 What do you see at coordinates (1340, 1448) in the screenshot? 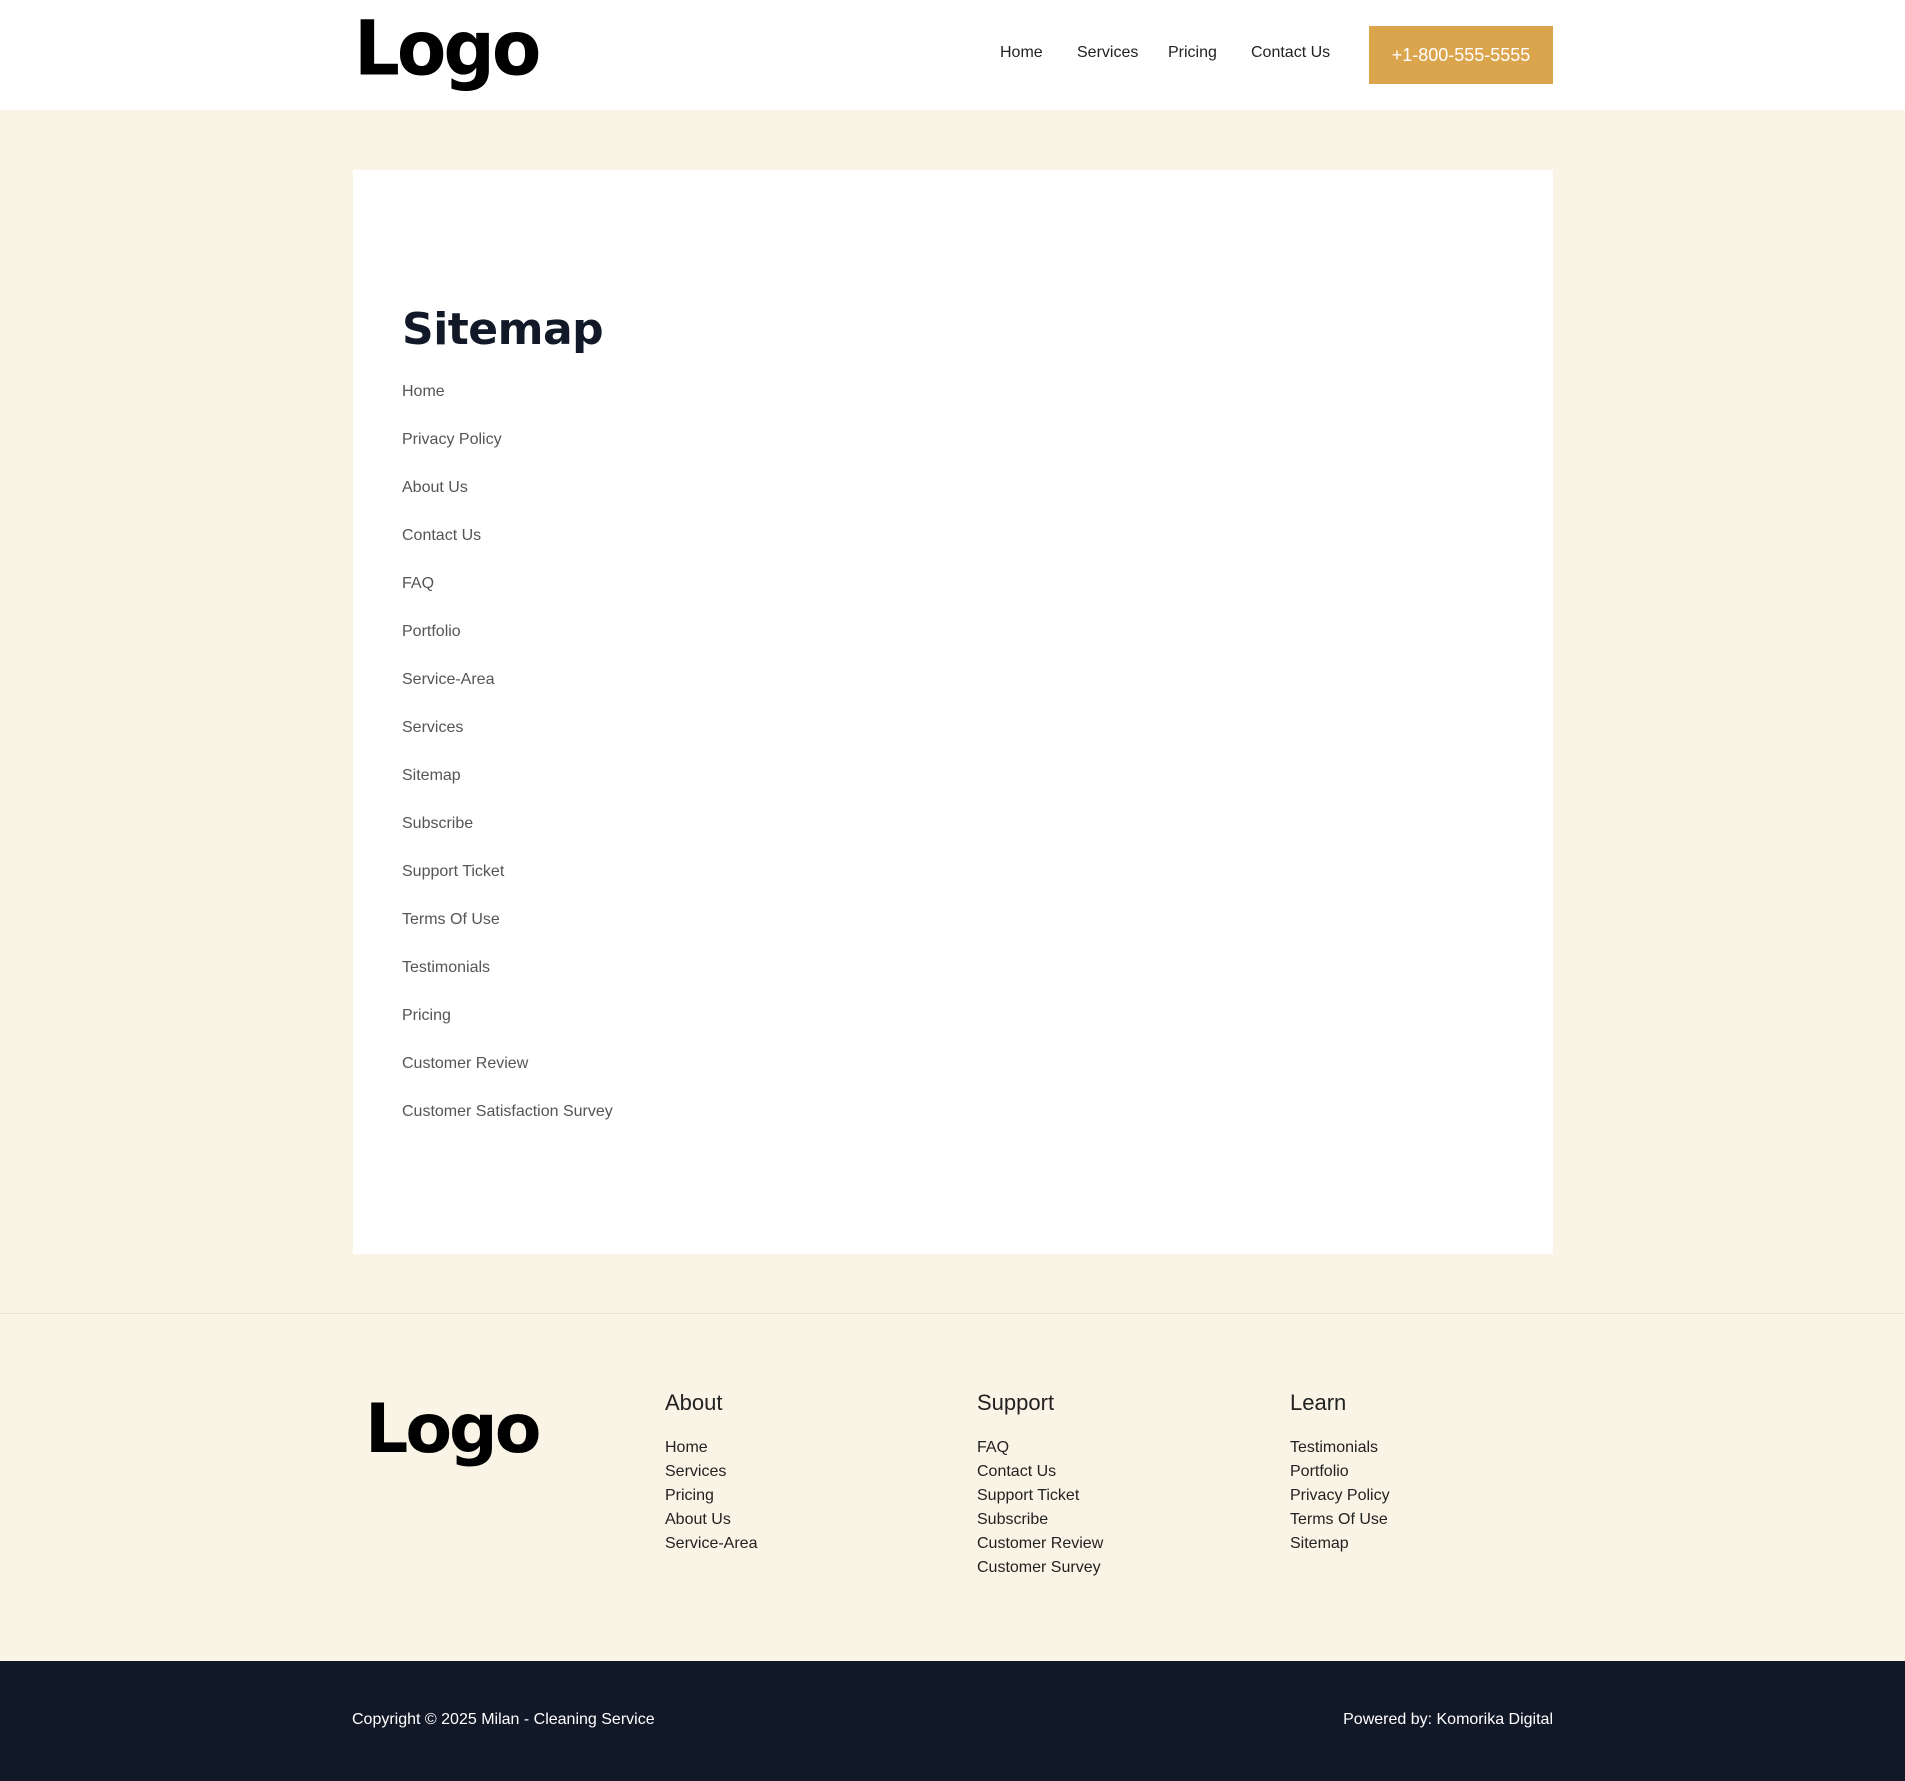
I see `footer-link: Testimonials` at bounding box center [1340, 1448].